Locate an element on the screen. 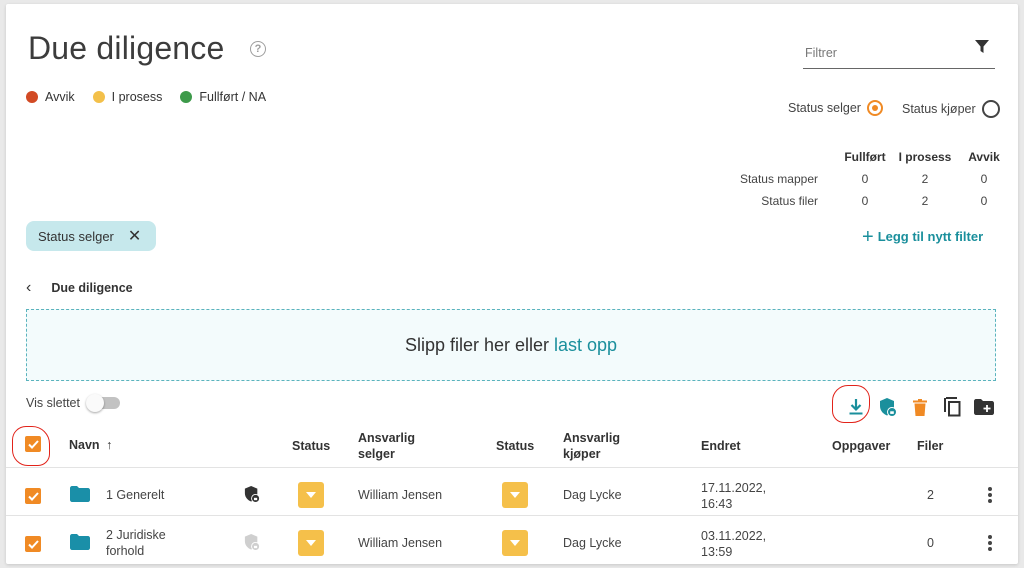 The image size is (1024, 568). column-header-changed: Endret is located at coordinates (721, 446).